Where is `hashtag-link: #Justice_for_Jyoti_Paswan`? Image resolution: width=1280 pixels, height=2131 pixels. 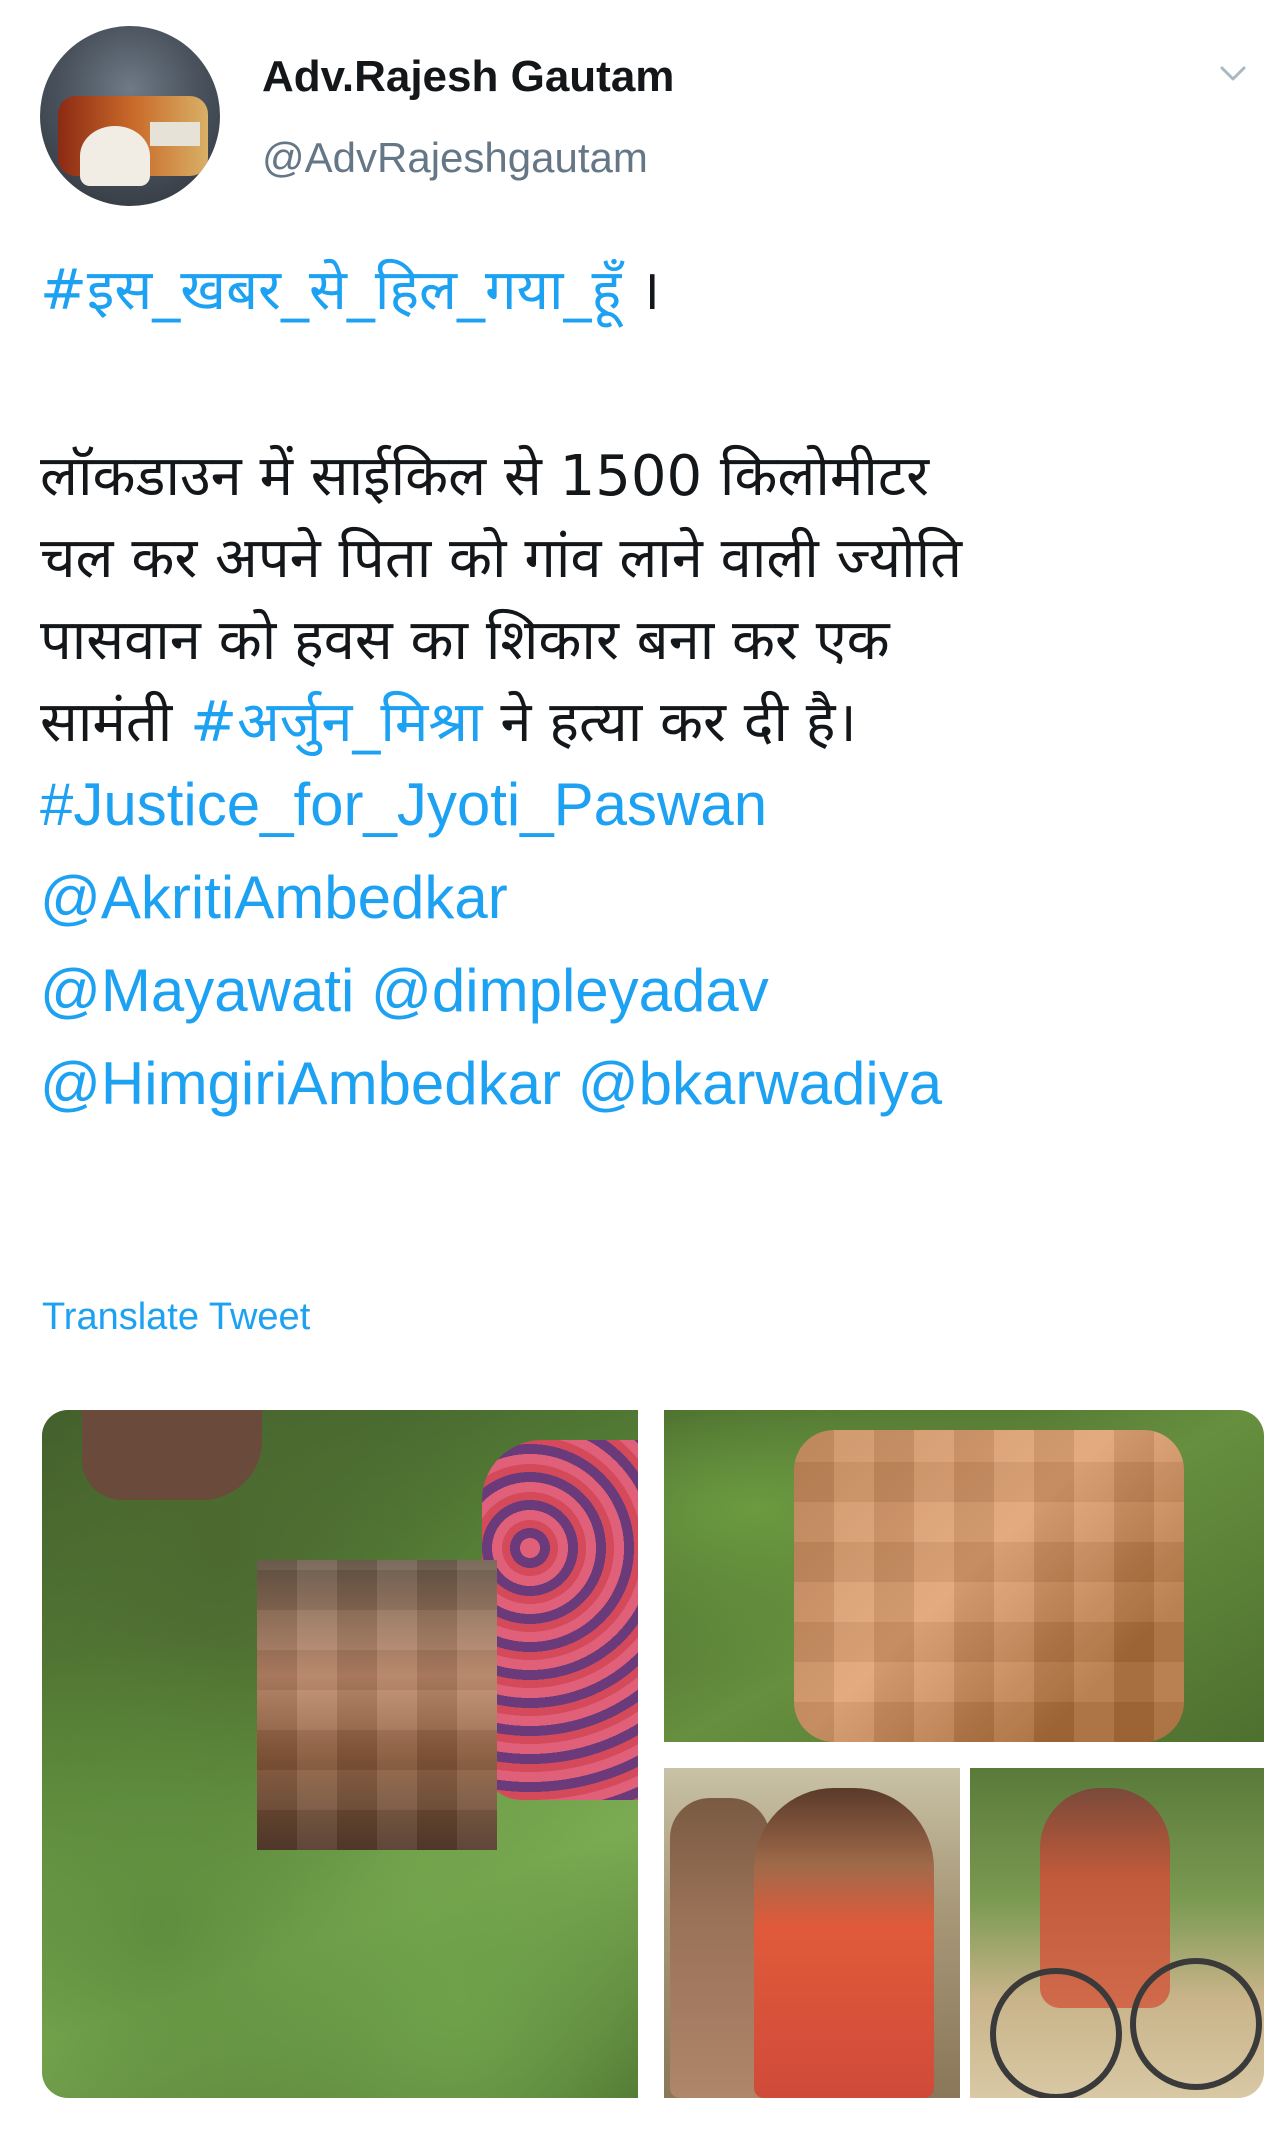
hashtag-link: #Justice_for_Jyoti_Paswan is located at coordinates (403, 804).